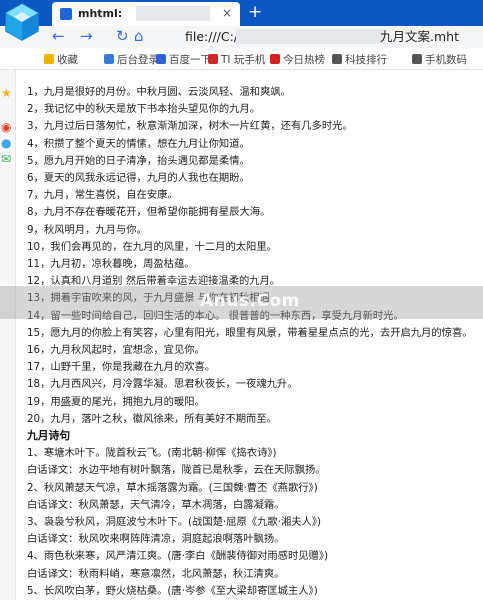 Image resolution: width=483 pixels, height=600 pixels. What do you see at coordinates (359, 59) in the screenshot?
I see `bookmark-tech-rank: 科技排行` at bounding box center [359, 59].